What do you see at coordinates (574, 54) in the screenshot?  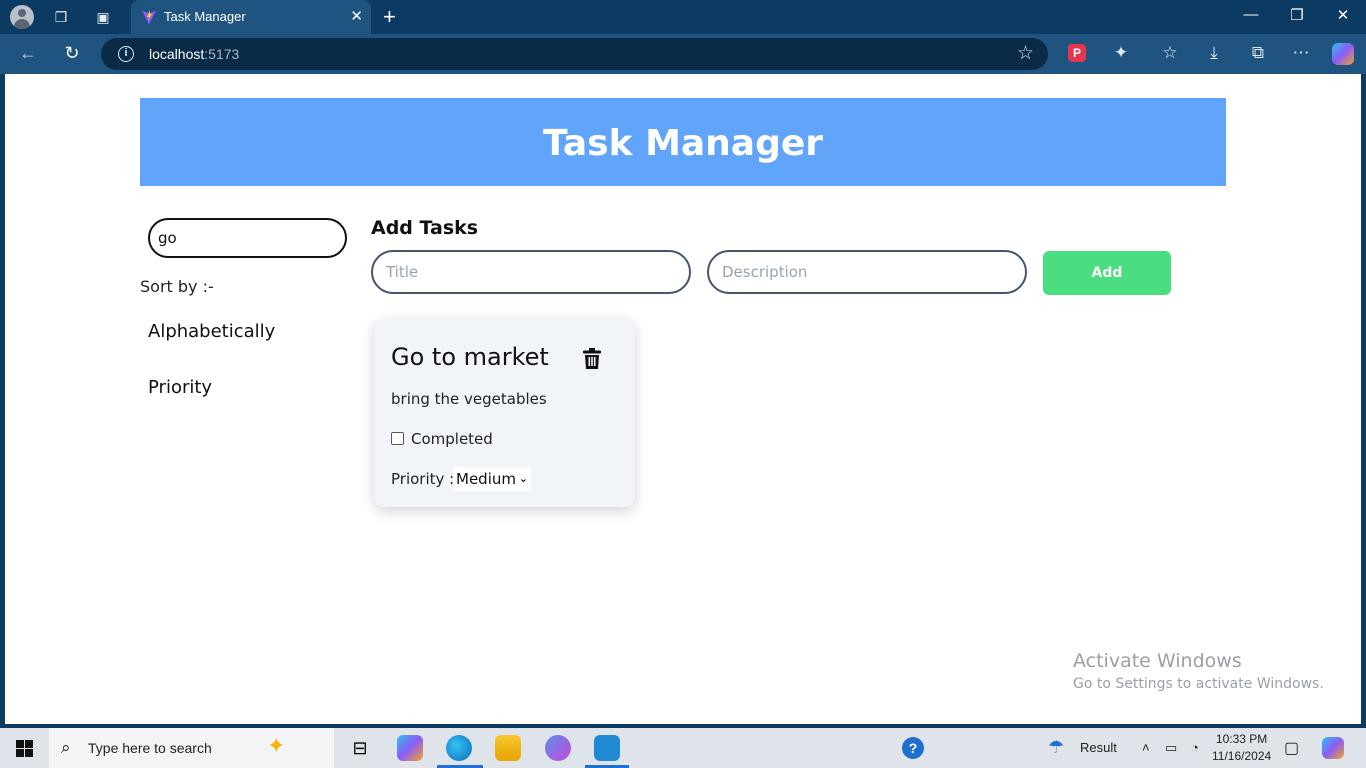 I see `address-bar: i localhost:5173 ☆` at bounding box center [574, 54].